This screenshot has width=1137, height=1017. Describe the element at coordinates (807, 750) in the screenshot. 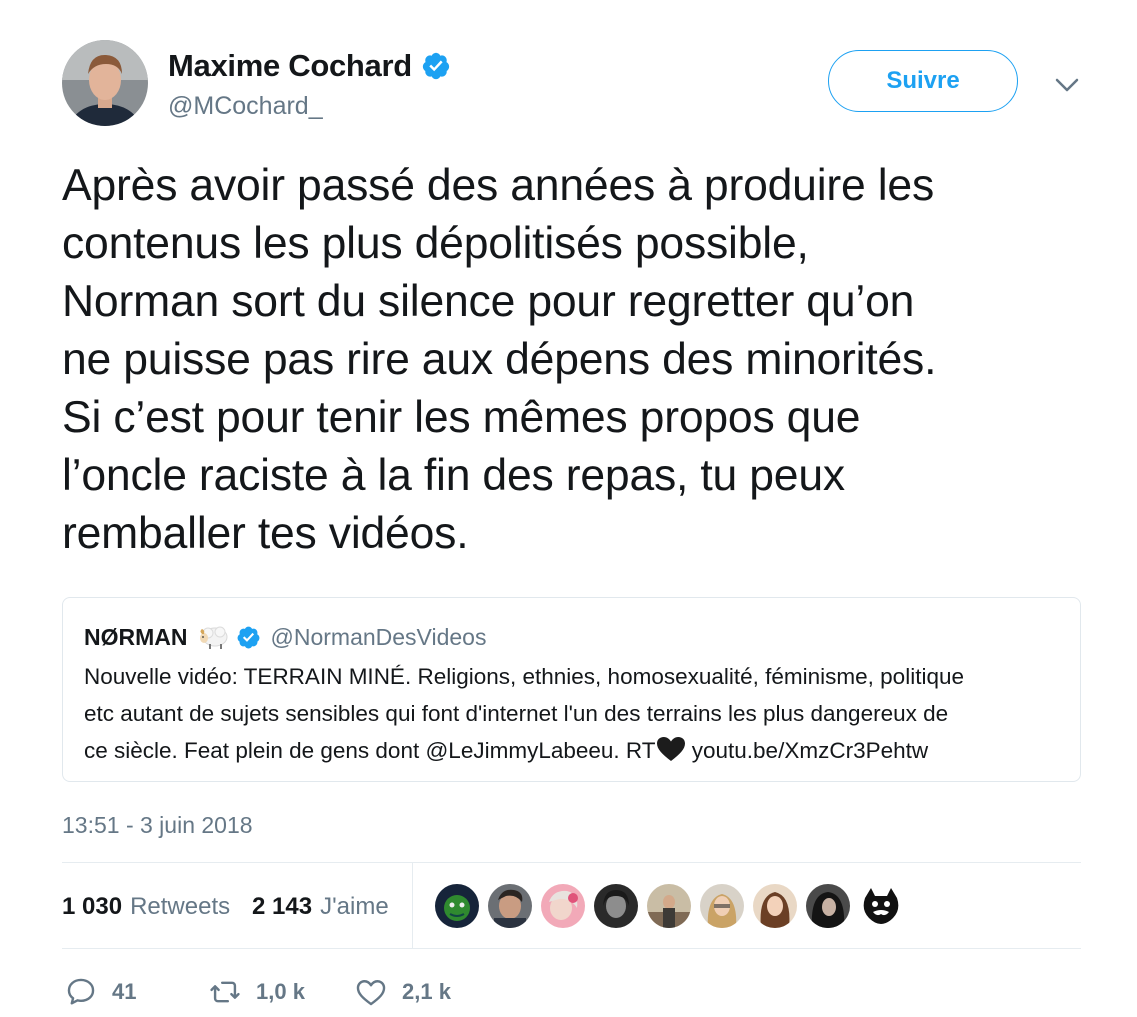

I see `quoted-text-link: youtu.be/XmzCr3Pehtw` at that location.